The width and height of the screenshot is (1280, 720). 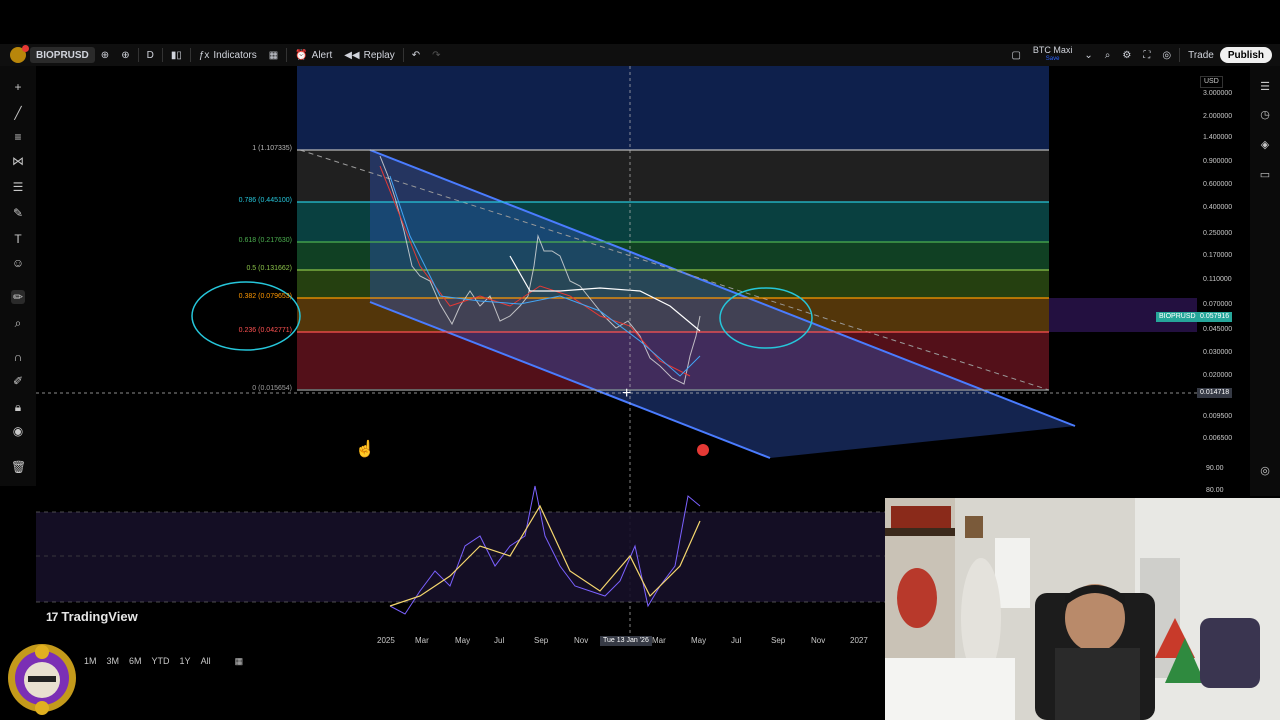 What do you see at coordinates (18, 187) in the screenshot?
I see `fib-tool-icon: ☰` at bounding box center [18, 187].